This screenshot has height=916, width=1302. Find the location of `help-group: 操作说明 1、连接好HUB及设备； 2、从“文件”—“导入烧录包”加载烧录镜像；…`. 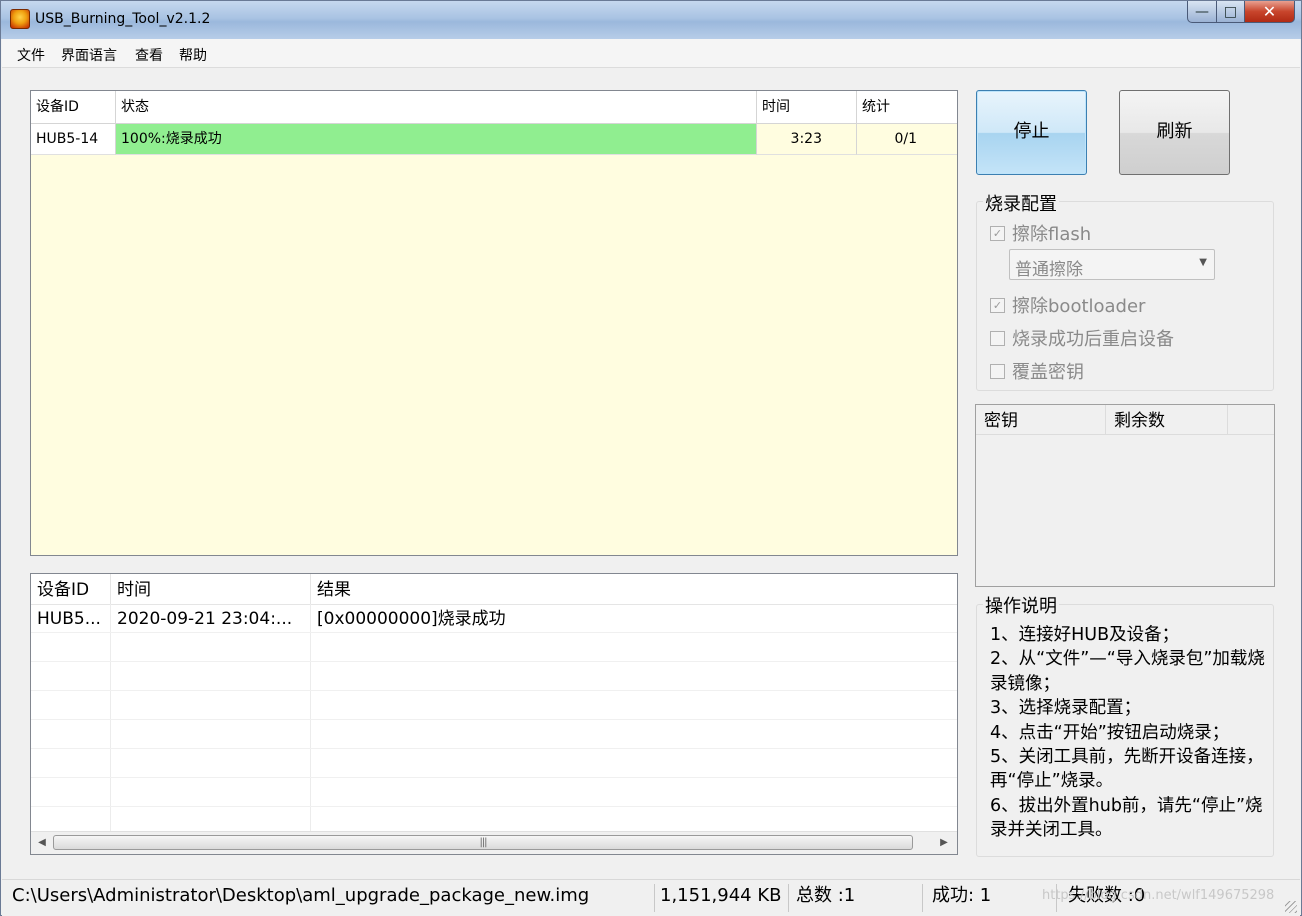

help-group: 操作说明 1、连接好HUB及设备； 2、从“文件”—“导入烧录包”加载烧录镜像；… is located at coordinates (1125, 724).